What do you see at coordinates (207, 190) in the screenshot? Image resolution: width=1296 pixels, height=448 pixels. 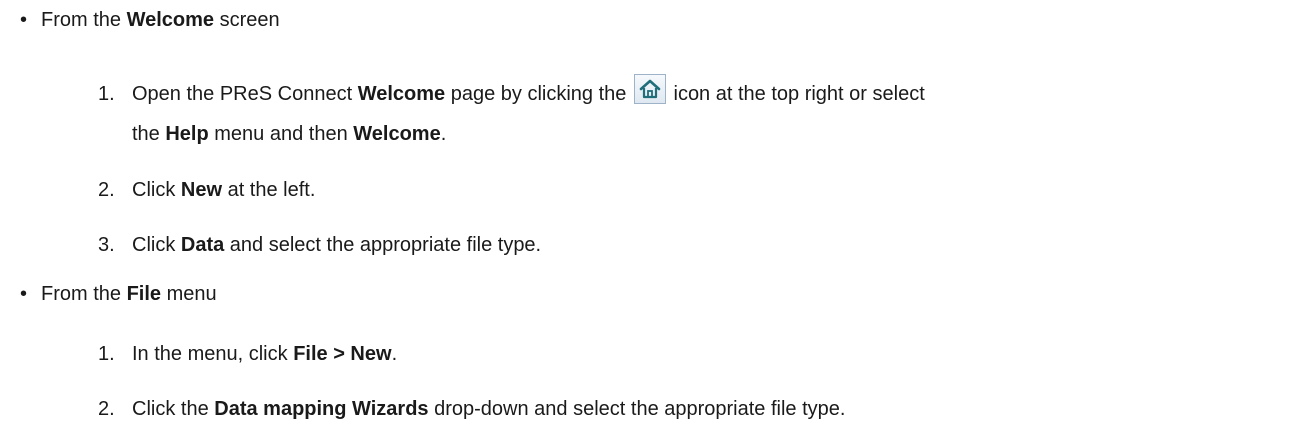 I see `step-click-new: 2. Click New at the left.` at bounding box center [207, 190].